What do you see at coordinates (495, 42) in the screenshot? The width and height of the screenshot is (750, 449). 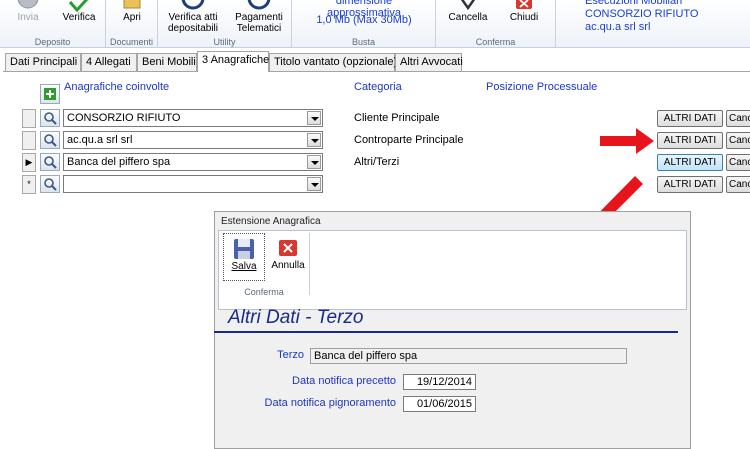 I see `group-label-conferma: Conferma` at bounding box center [495, 42].